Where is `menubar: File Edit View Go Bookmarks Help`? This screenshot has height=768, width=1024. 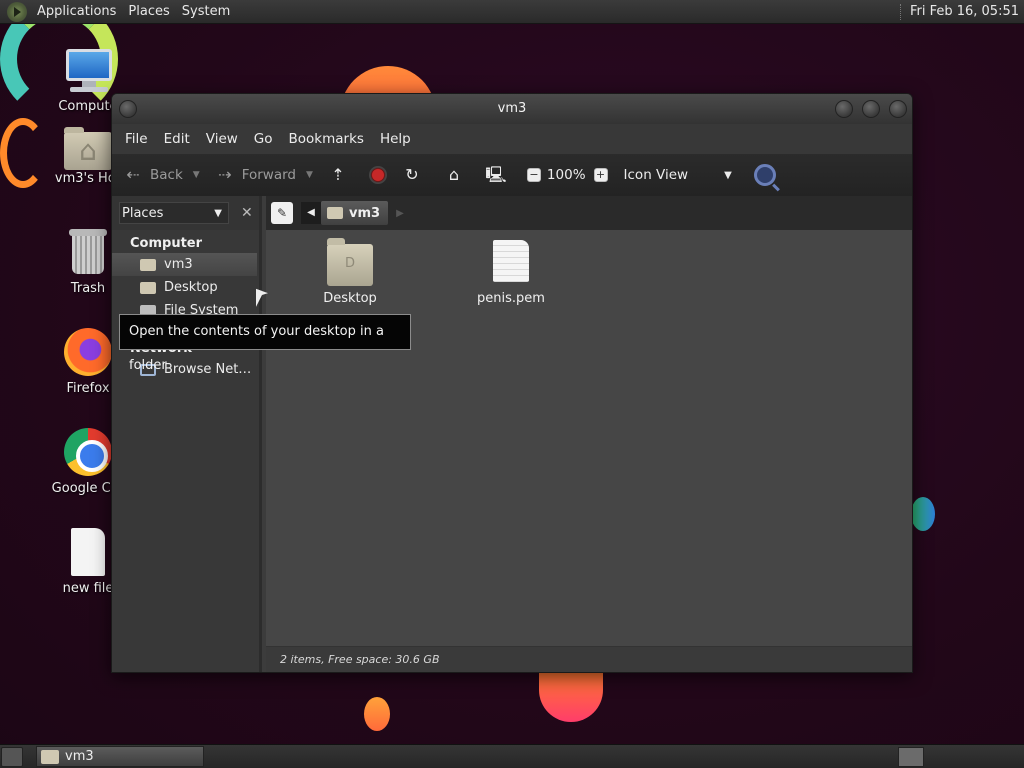
menubar: File Edit View Go Bookmarks Help is located at coordinates (512, 139).